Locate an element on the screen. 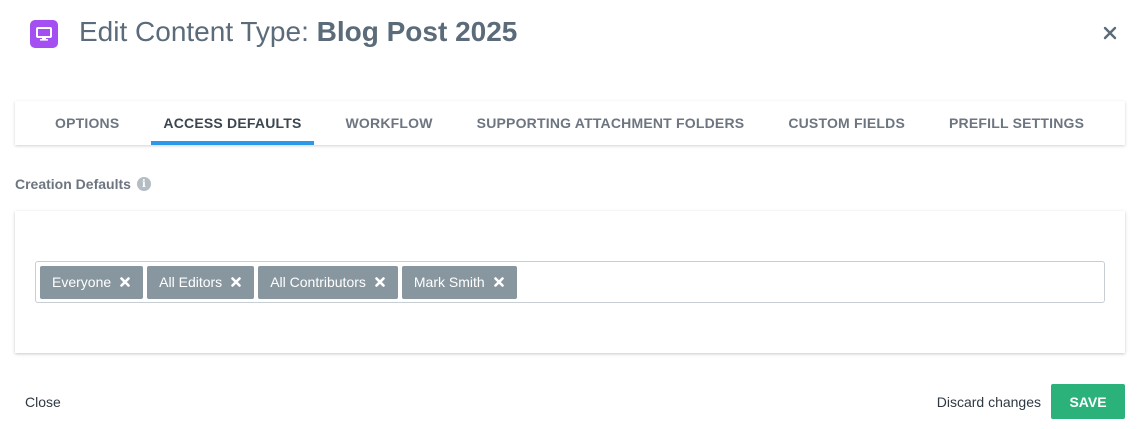  page-title: Edit Content Type: Blog Post 2025 is located at coordinates (298, 32).